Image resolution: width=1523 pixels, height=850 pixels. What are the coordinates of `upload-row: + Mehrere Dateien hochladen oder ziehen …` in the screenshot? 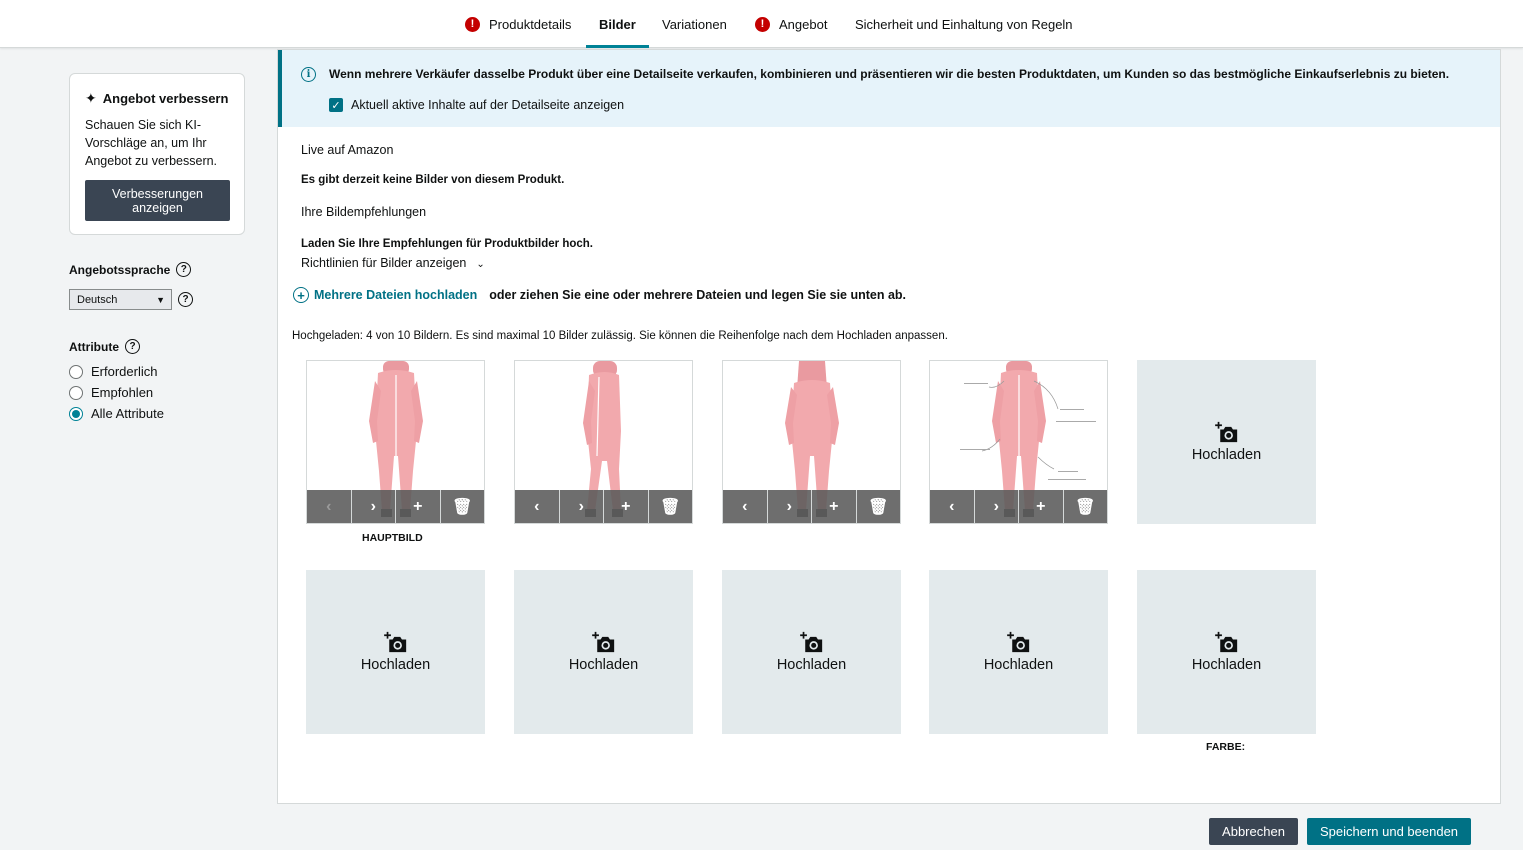 It's located at (599, 295).